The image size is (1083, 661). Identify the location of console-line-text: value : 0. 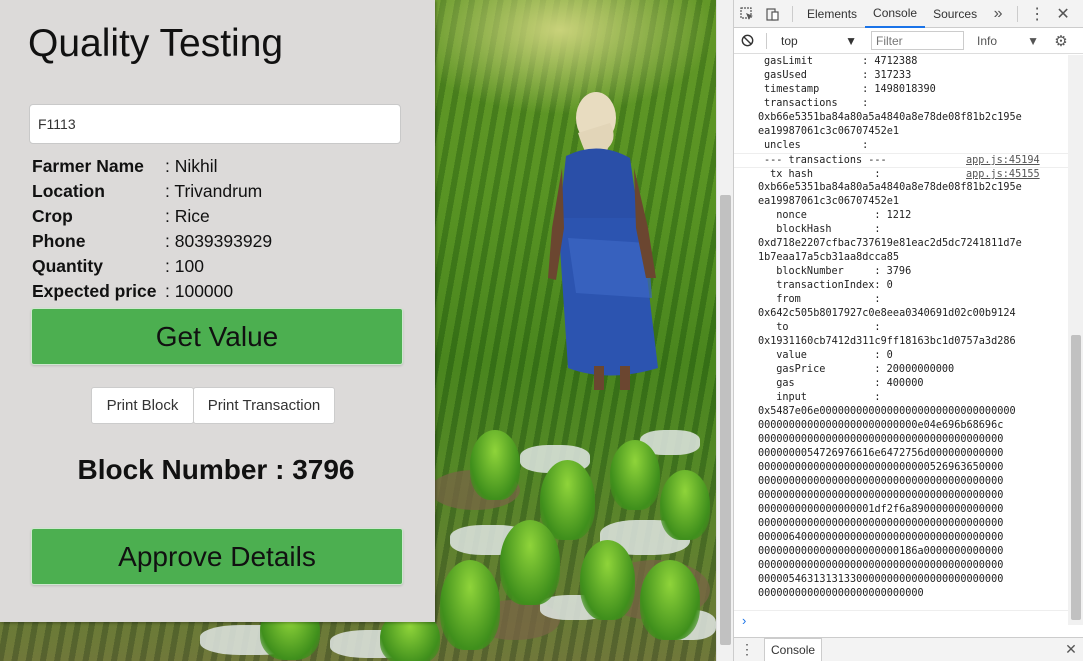
(828, 355).